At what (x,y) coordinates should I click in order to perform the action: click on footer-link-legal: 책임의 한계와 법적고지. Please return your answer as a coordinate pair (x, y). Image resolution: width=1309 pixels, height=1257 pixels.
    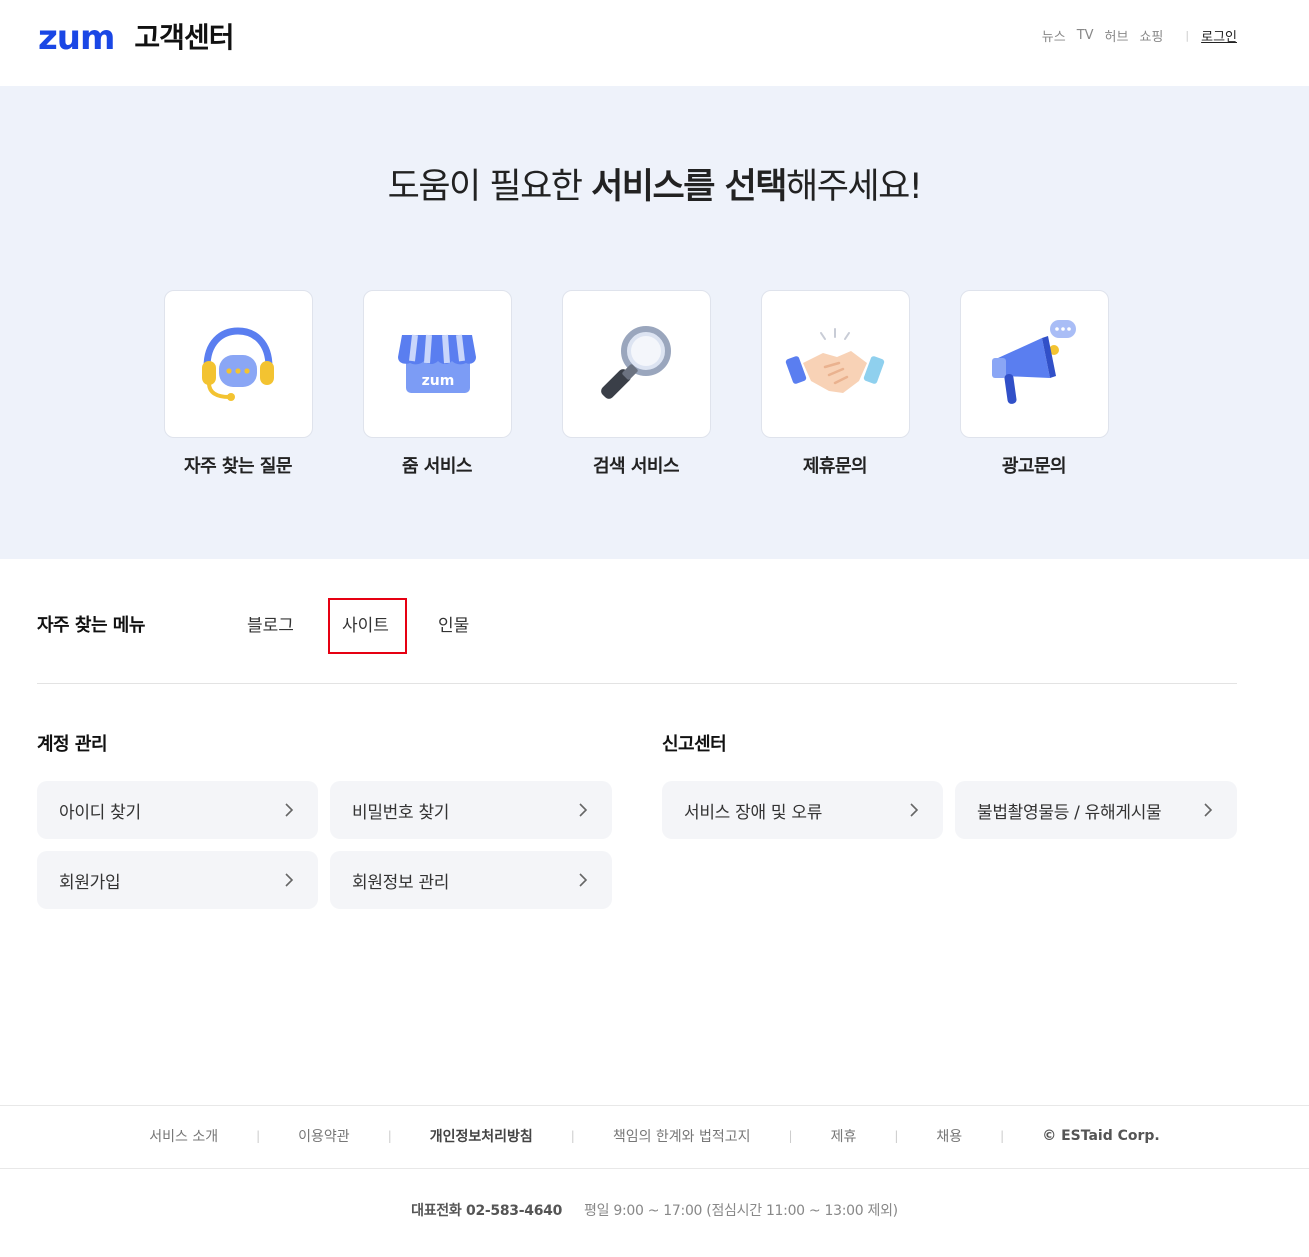
    Looking at the image, I should click on (682, 1136).